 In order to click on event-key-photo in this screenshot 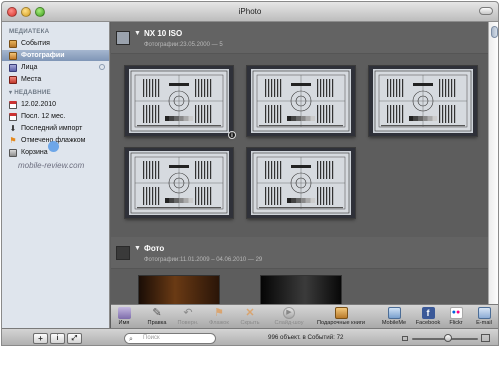, I will do `click(123, 38)`.